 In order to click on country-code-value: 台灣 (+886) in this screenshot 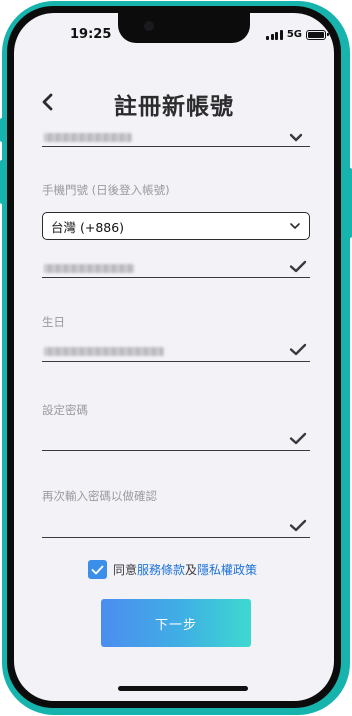, I will do `click(88, 227)`.